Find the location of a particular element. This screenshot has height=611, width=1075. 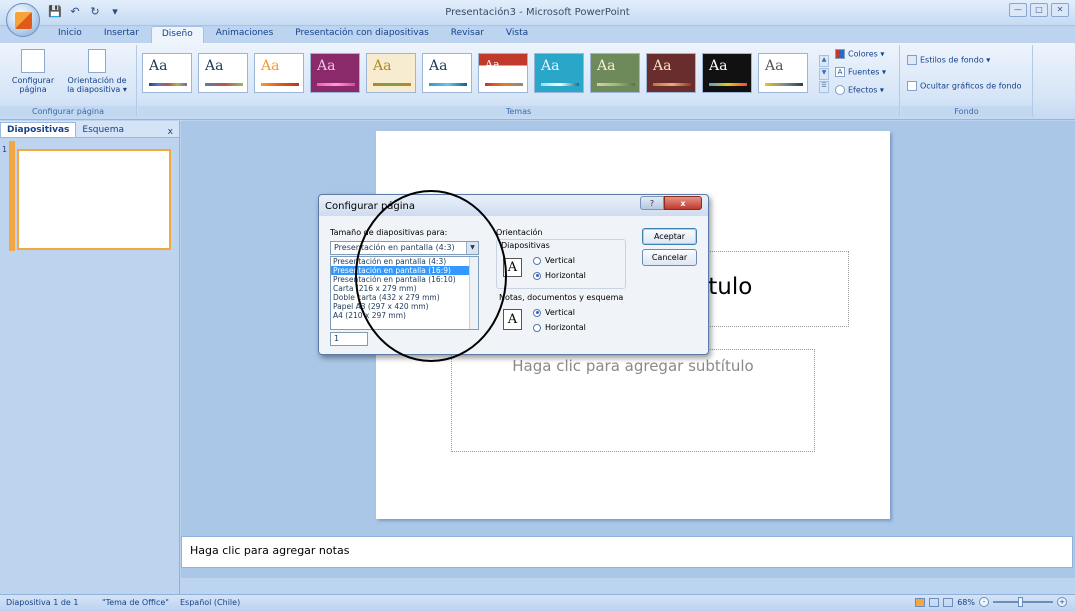

slides-panel: Diapositivas Esquema x 1 is located at coordinates (90, 357).